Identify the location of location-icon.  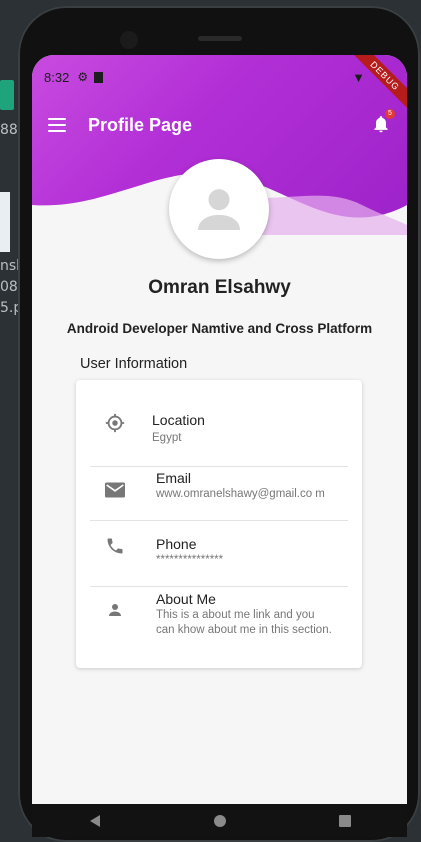
(115, 423).